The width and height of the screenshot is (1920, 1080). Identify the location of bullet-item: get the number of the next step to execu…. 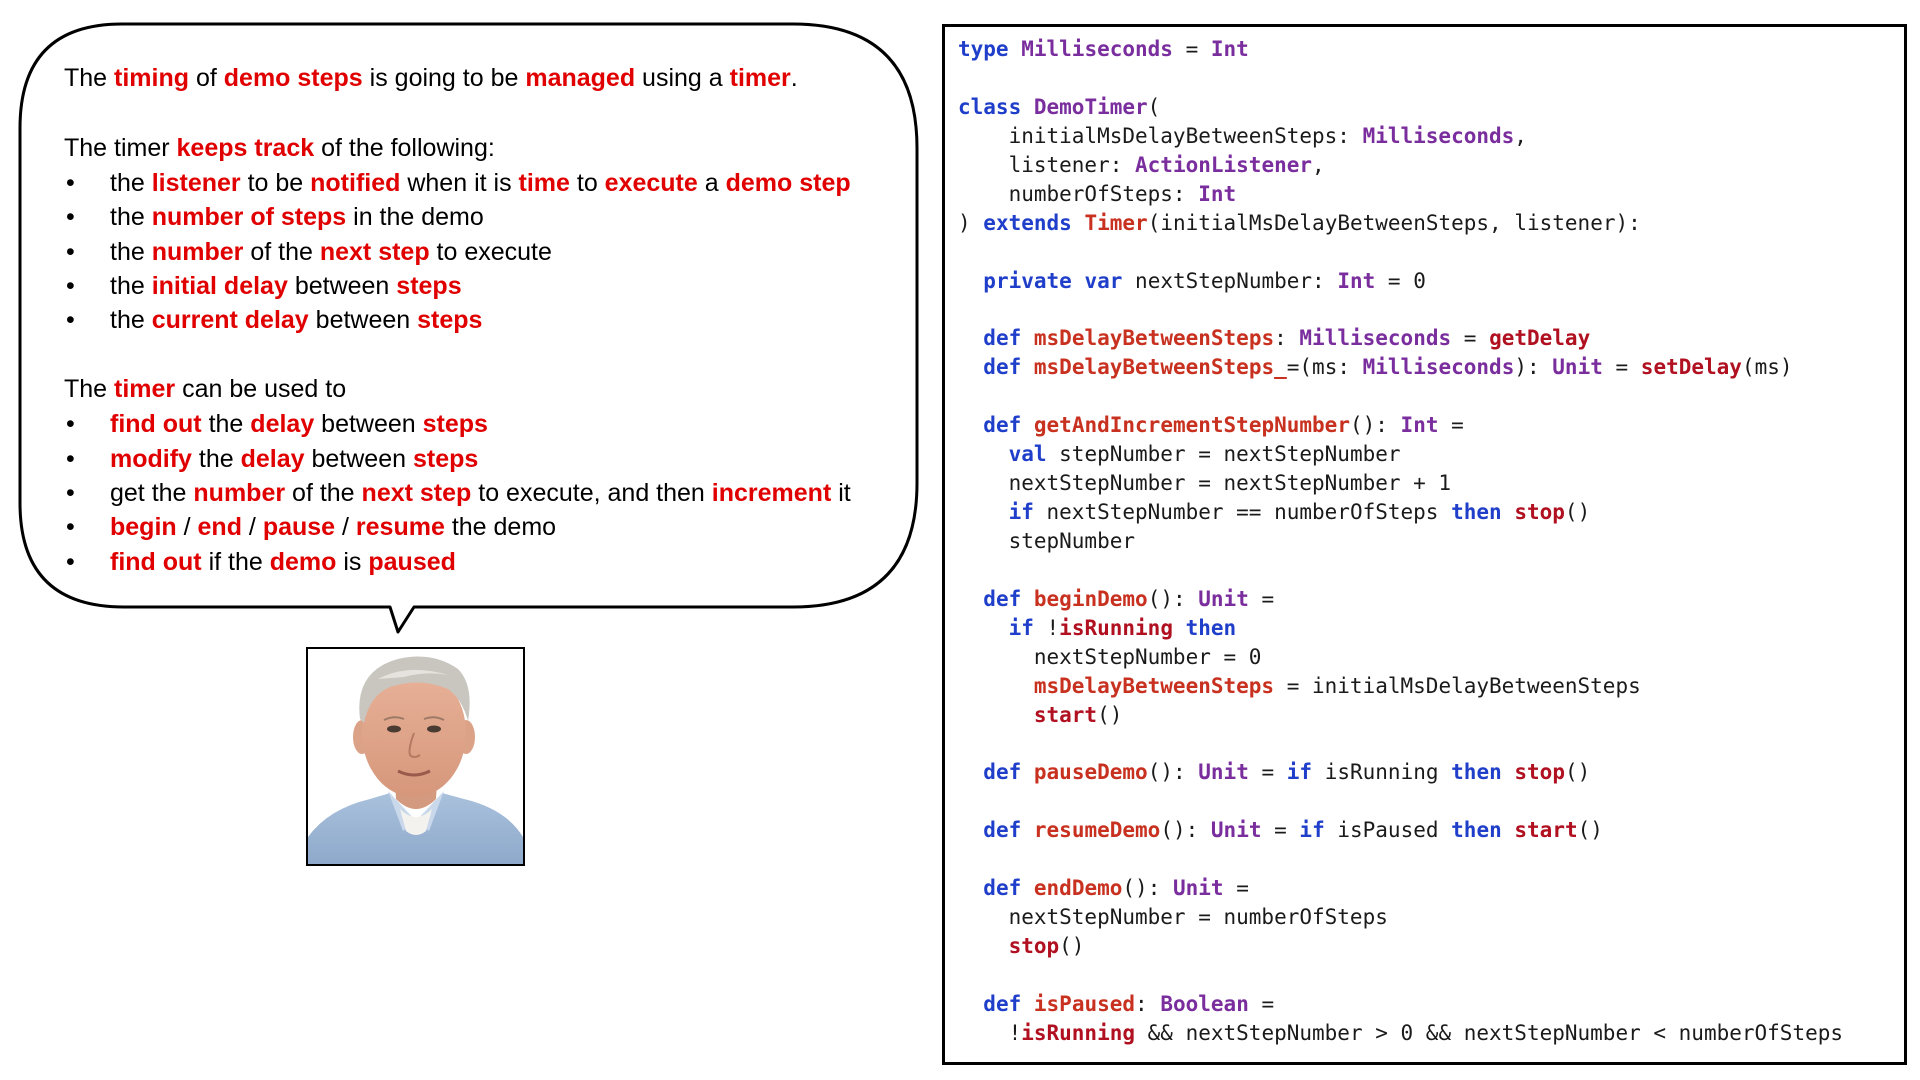
(484, 493).